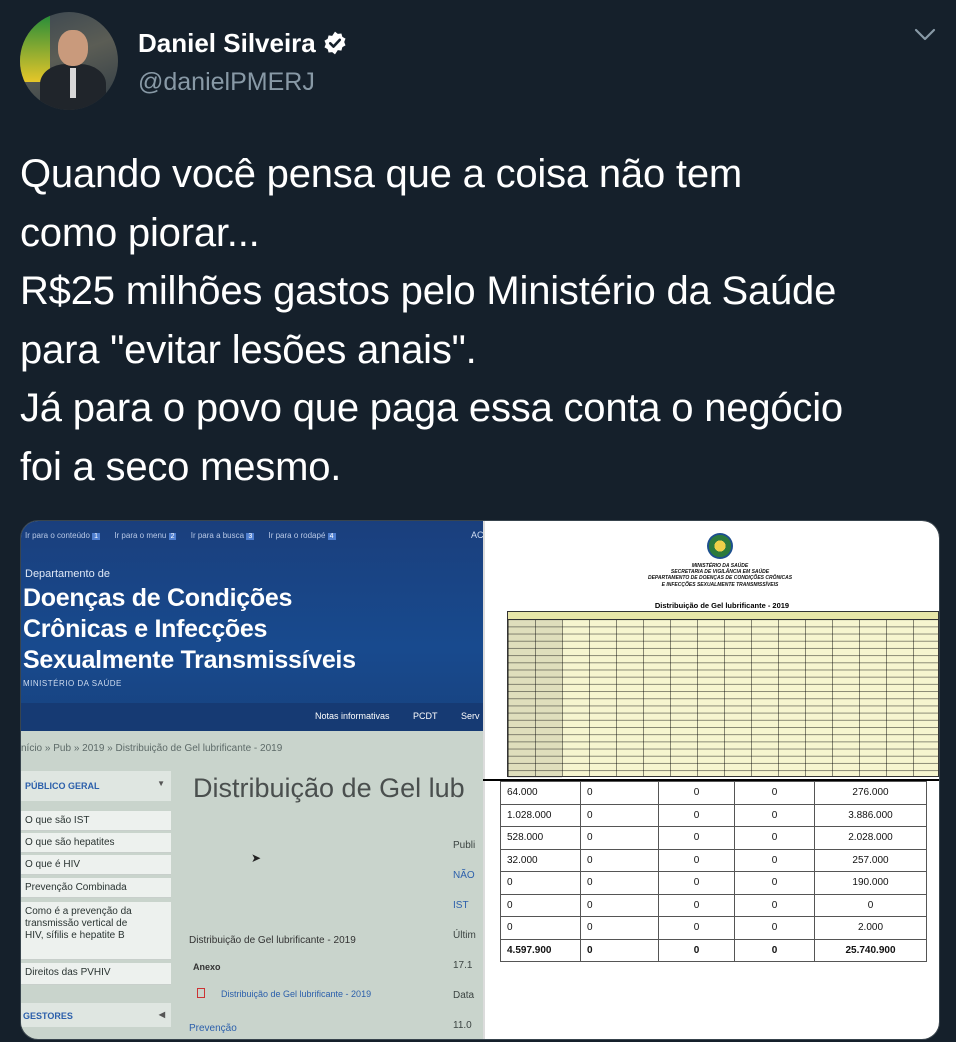  Describe the element at coordinates (464, 935) in the screenshot. I see `site-meta-line: Últim` at that location.